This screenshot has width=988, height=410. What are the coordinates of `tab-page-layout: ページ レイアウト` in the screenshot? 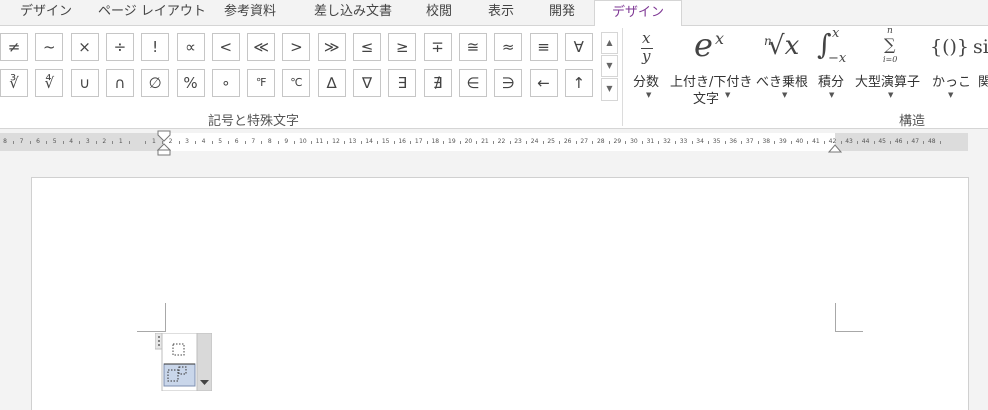 It's located at (152, 13).